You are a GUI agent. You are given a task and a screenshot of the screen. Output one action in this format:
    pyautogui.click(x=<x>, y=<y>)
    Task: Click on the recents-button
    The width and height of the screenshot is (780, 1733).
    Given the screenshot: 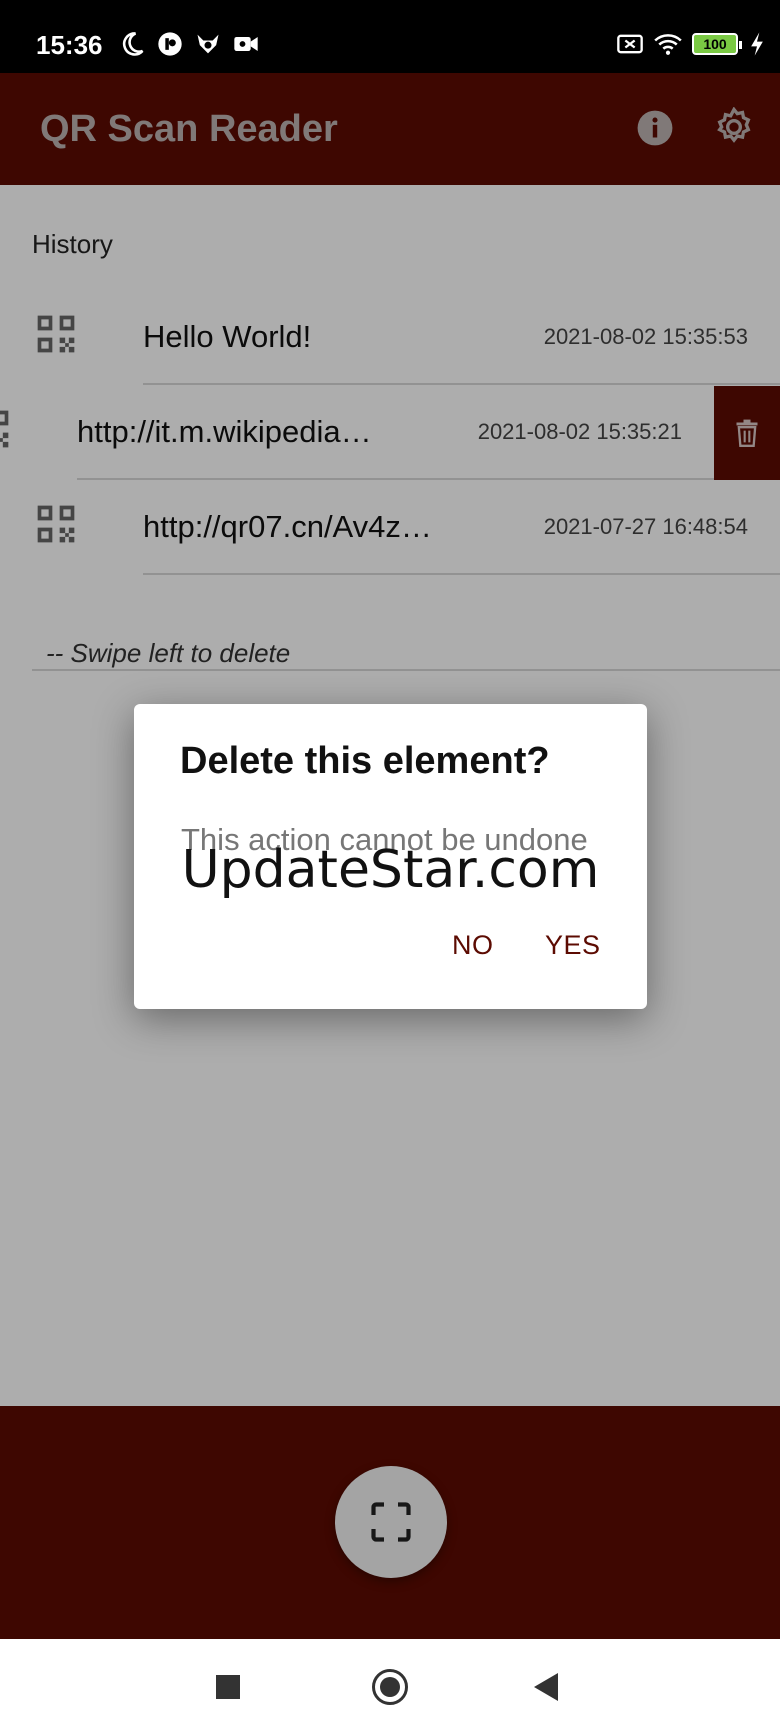 What is the action you would take?
    pyautogui.click(x=228, y=1687)
    